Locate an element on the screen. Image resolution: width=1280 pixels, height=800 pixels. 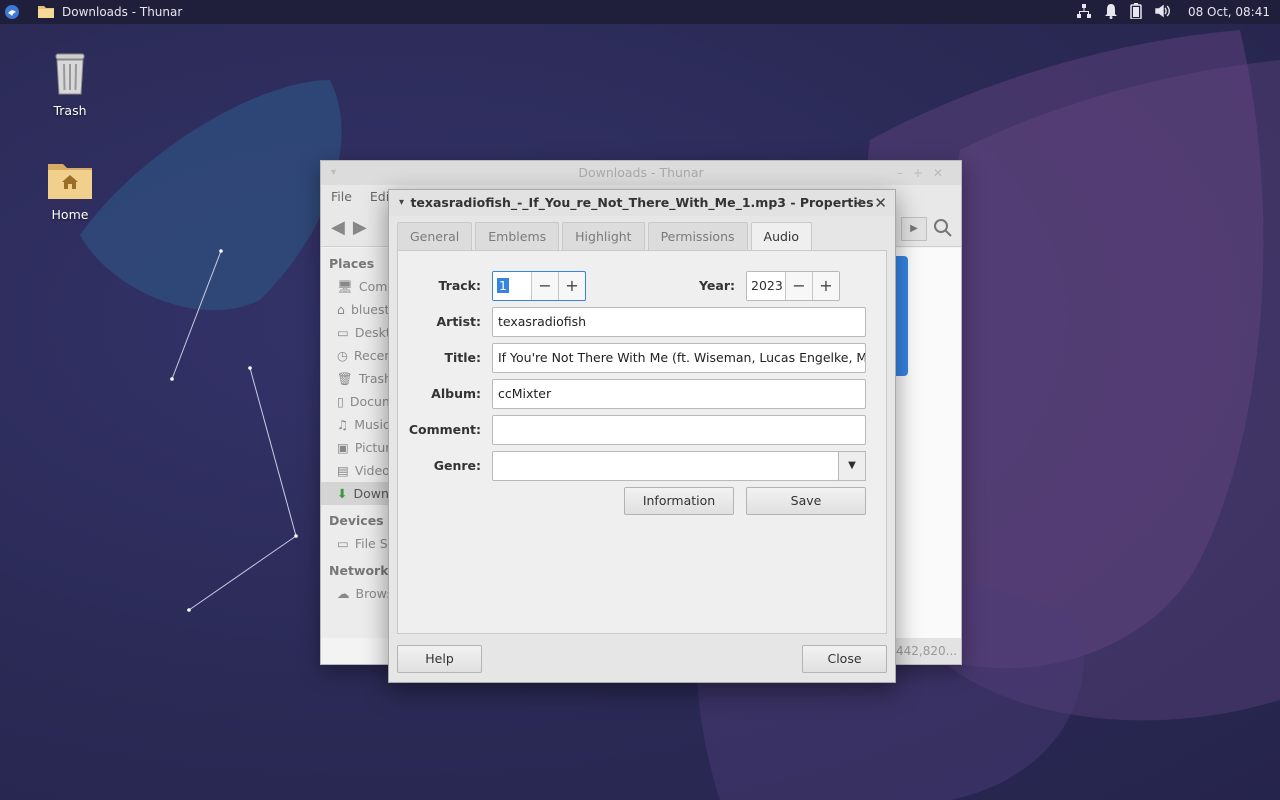
tab-audio: Audio is located at coordinates (781, 237).